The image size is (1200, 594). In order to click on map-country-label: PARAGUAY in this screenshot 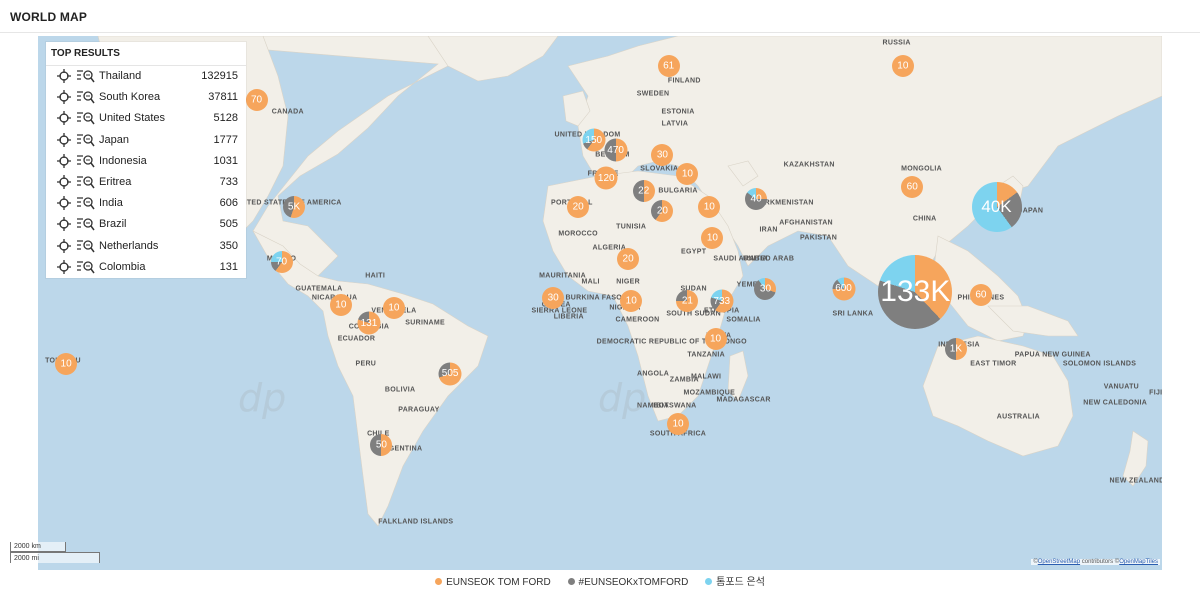, I will do `click(419, 410)`.